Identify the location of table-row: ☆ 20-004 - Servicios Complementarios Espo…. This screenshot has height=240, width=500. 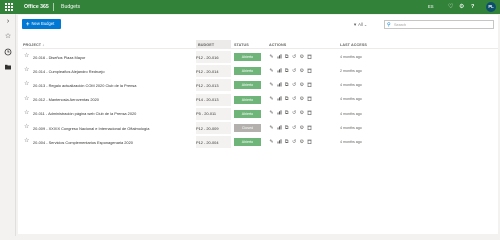
(258, 142).